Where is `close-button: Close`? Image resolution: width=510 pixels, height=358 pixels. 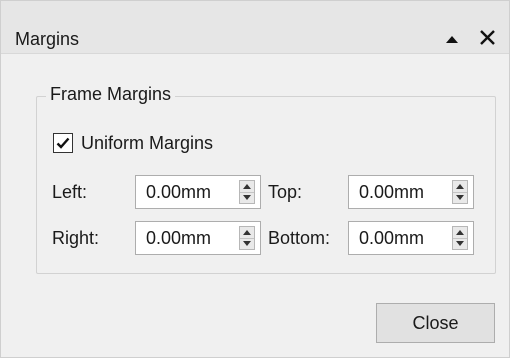
close-button: Close is located at coordinates (435, 323).